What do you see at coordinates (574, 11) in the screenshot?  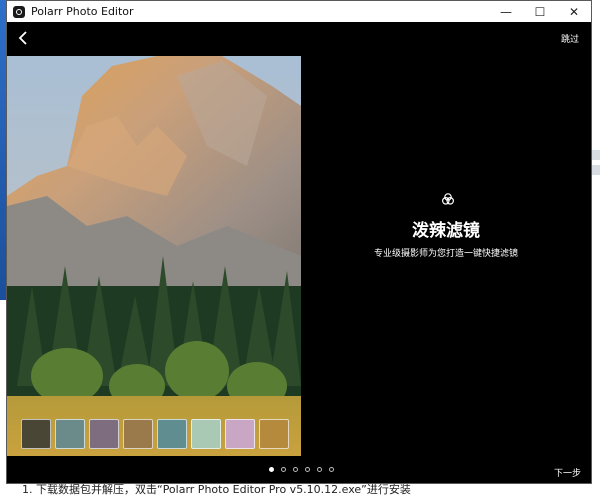 I see `close-button: ✕` at bounding box center [574, 11].